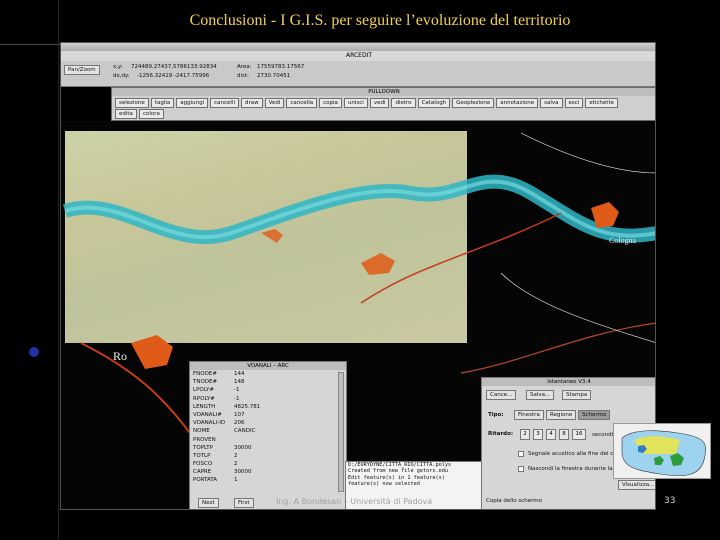  I want to click on console-line: feature(s) now selected, so click(384, 484).